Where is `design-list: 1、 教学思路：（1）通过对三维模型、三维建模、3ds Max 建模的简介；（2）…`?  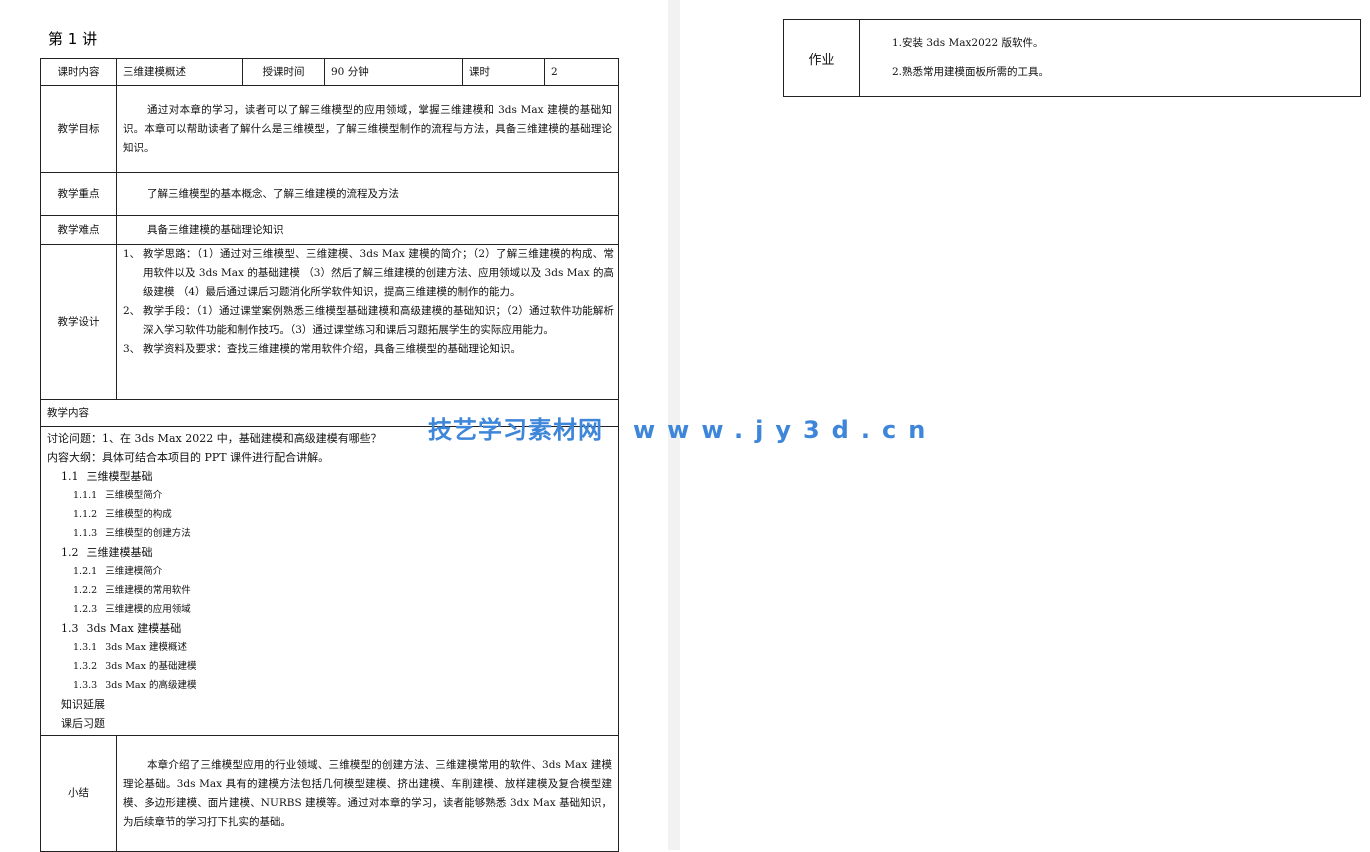 design-list: 1、 教学思路：（1）通过对三维模型、三维建模、3ds Max 建模的简介；（2）… is located at coordinates (367, 302).